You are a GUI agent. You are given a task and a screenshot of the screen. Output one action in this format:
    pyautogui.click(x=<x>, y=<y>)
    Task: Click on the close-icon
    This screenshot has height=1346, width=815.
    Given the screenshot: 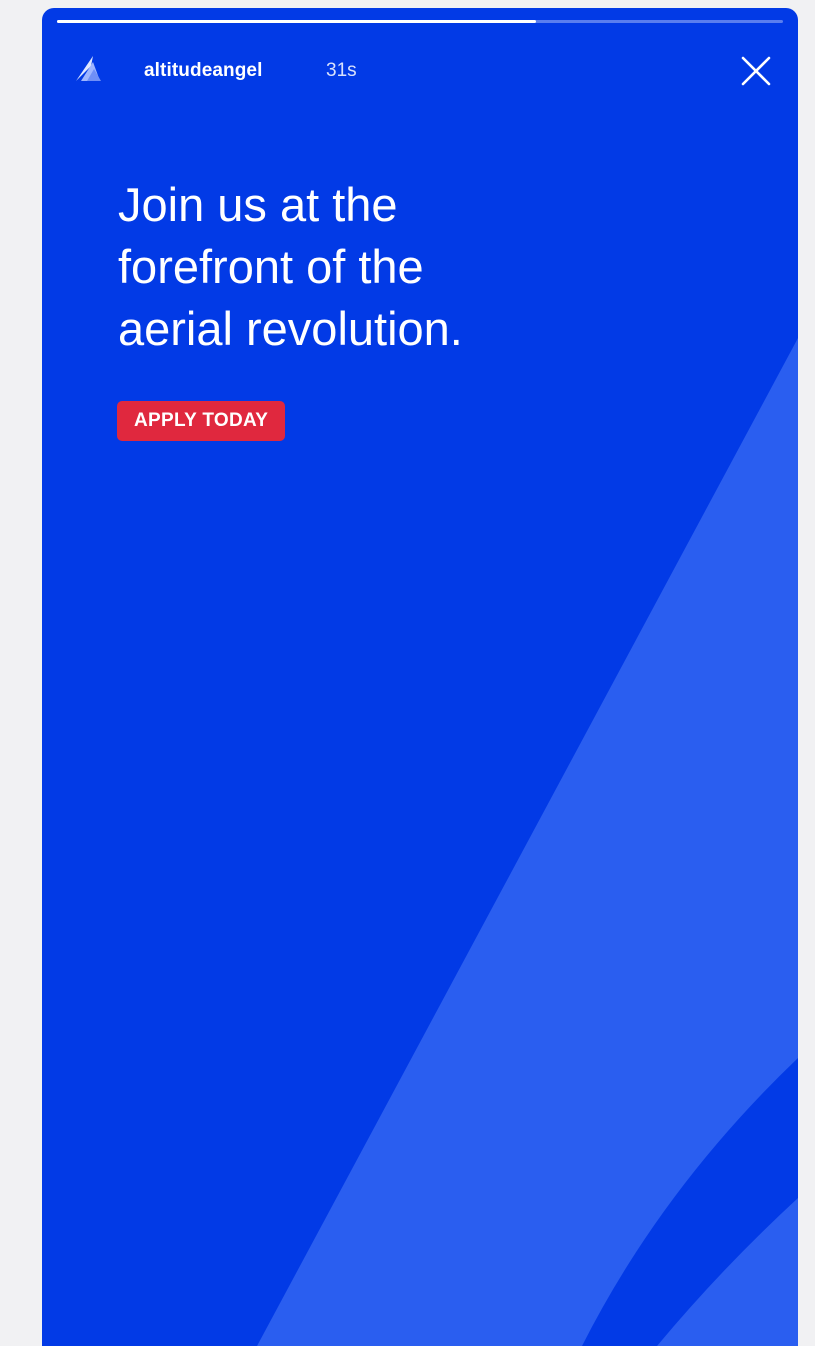 What is the action you would take?
    pyautogui.click(x=756, y=71)
    